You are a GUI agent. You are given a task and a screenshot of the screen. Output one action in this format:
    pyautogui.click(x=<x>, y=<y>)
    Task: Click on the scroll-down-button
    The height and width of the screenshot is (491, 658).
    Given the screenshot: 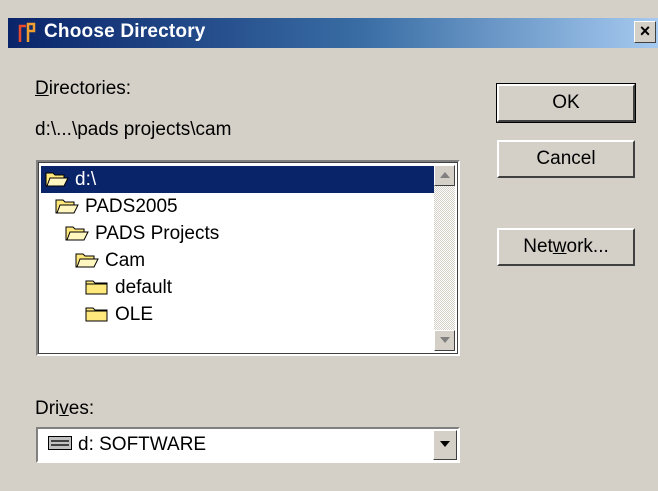 What is the action you would take?
    pyautogui.click(x=444, y=340)
    